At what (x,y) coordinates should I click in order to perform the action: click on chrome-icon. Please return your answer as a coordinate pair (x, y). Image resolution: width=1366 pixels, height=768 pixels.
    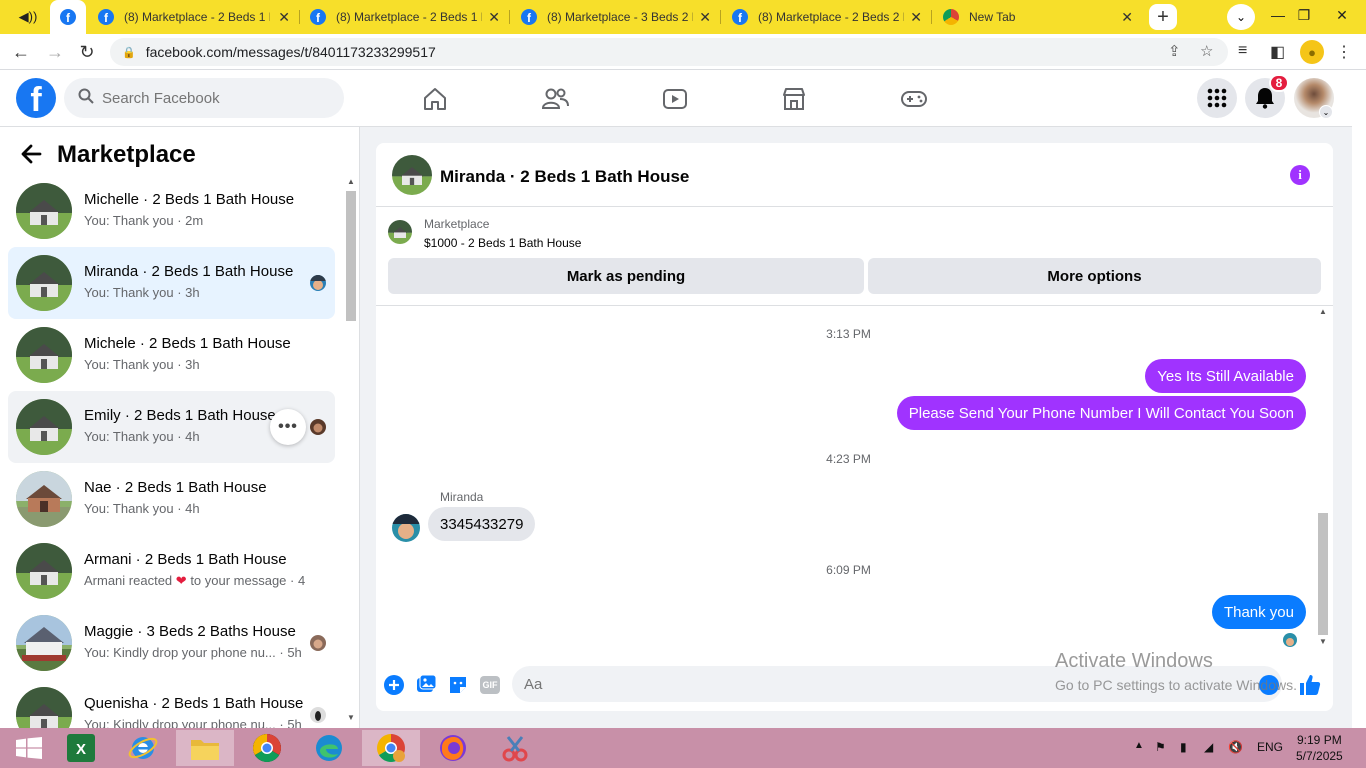
    Looking at the image, I should click on (267, 748).